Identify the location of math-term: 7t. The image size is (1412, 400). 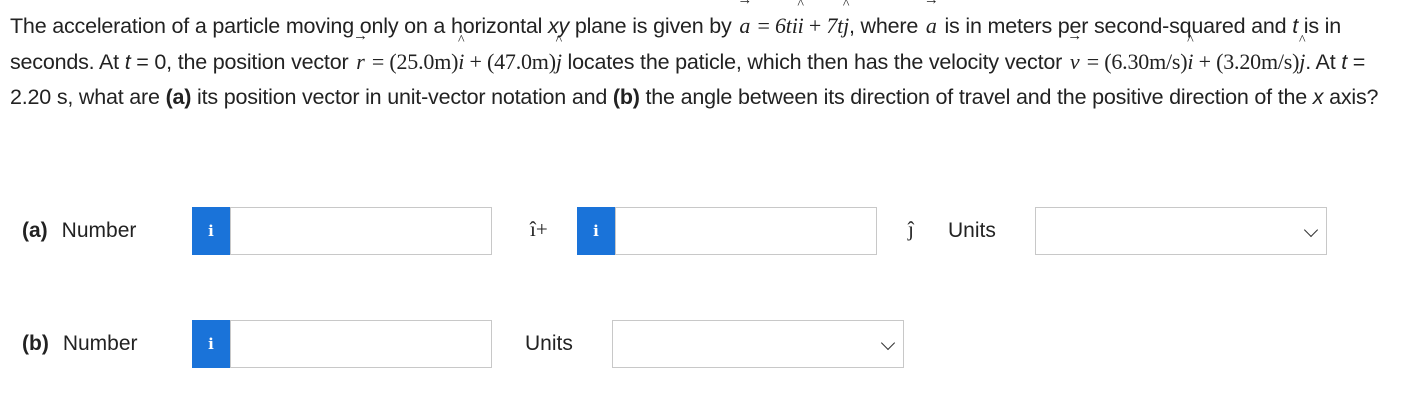
(835, 25).